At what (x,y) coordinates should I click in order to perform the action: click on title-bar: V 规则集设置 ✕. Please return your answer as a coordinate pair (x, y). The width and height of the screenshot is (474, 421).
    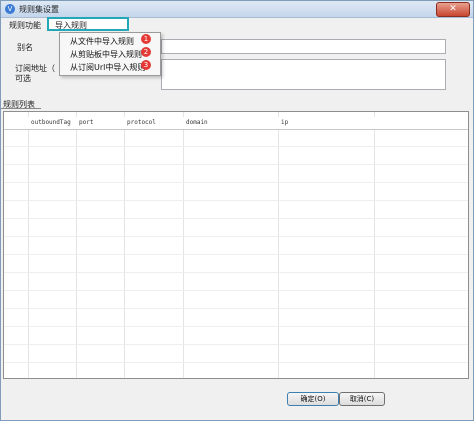
    Looking at the image, I should click on (237, 9).